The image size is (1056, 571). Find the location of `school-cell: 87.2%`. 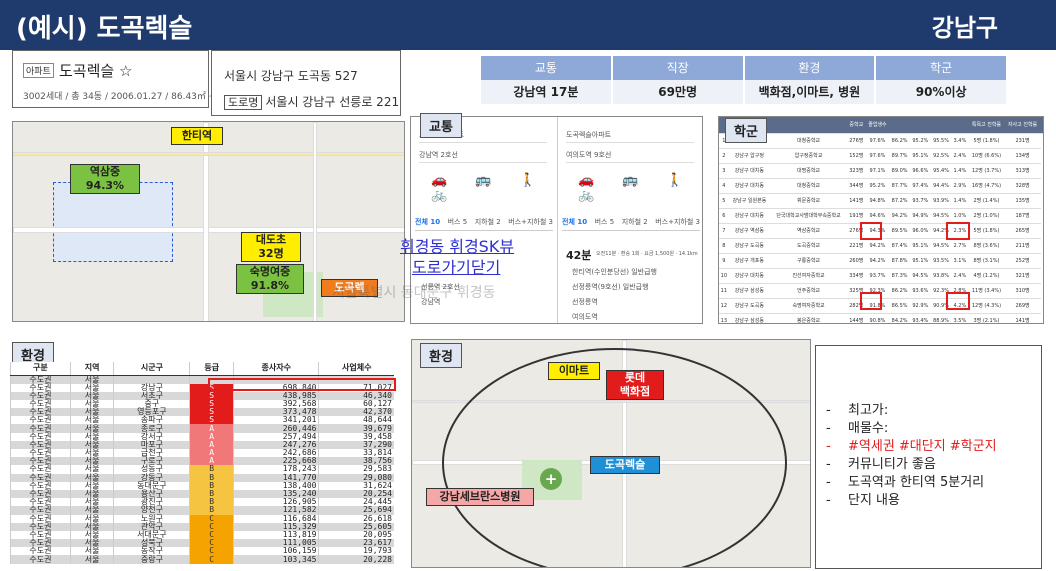

school-cell: 87.2% is located at coordinates (899, 201).